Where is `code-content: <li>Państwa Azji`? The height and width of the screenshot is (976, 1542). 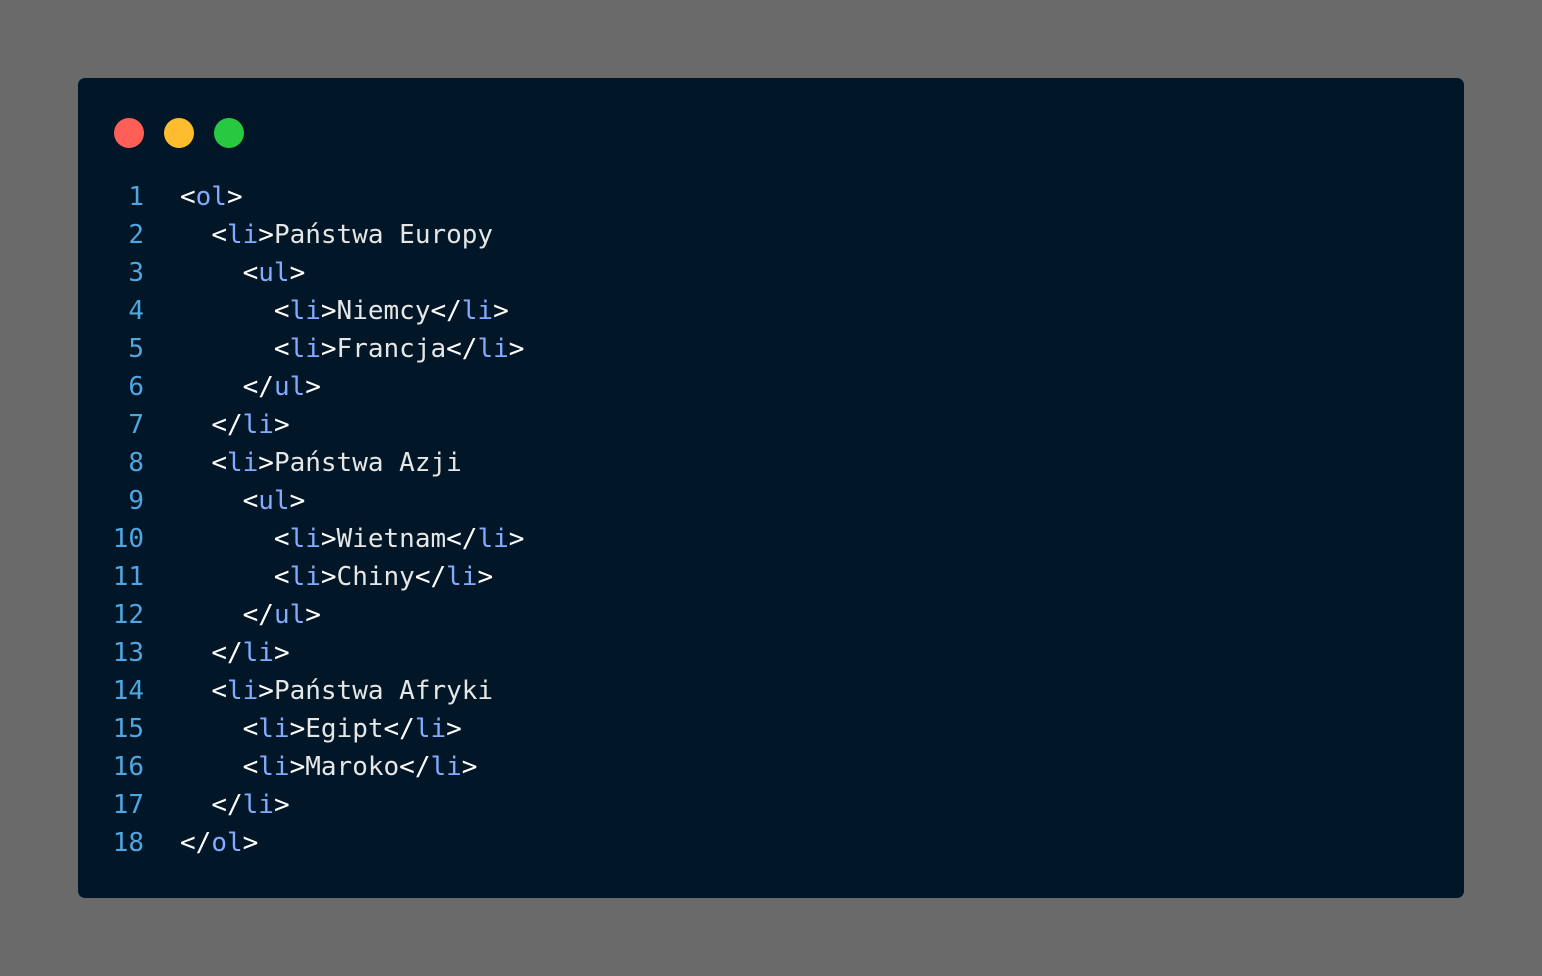 code-content: <li>Państwa Azji is located at coordinates (321, 463).